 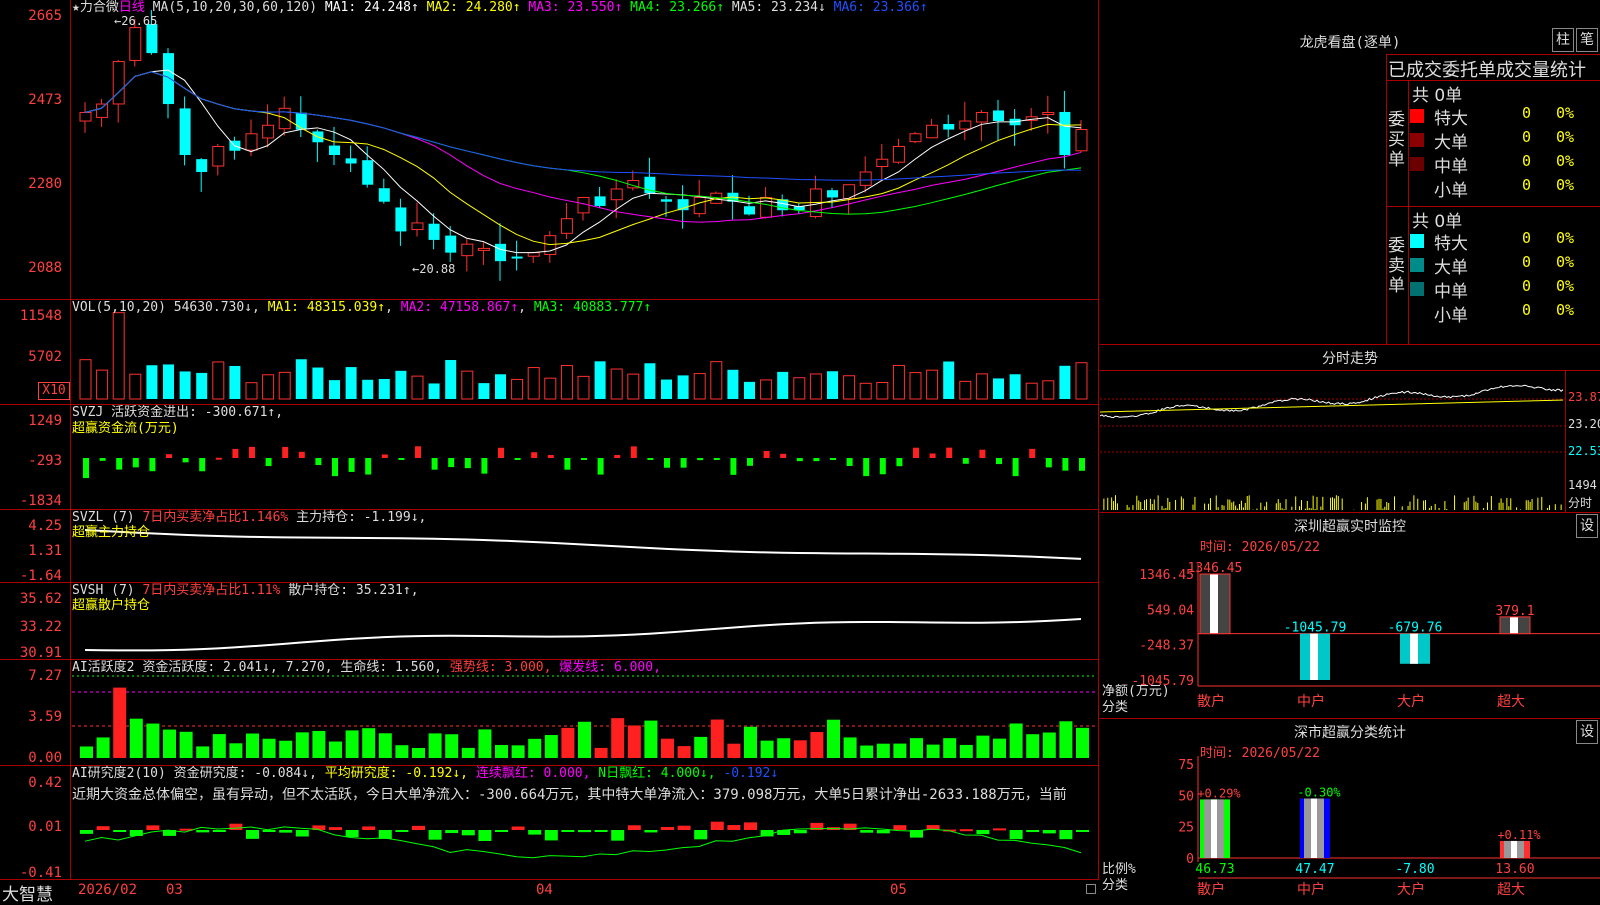 I want to click on ai2-red: 连续飘红: 0.000,, so click(x=533, y=773).